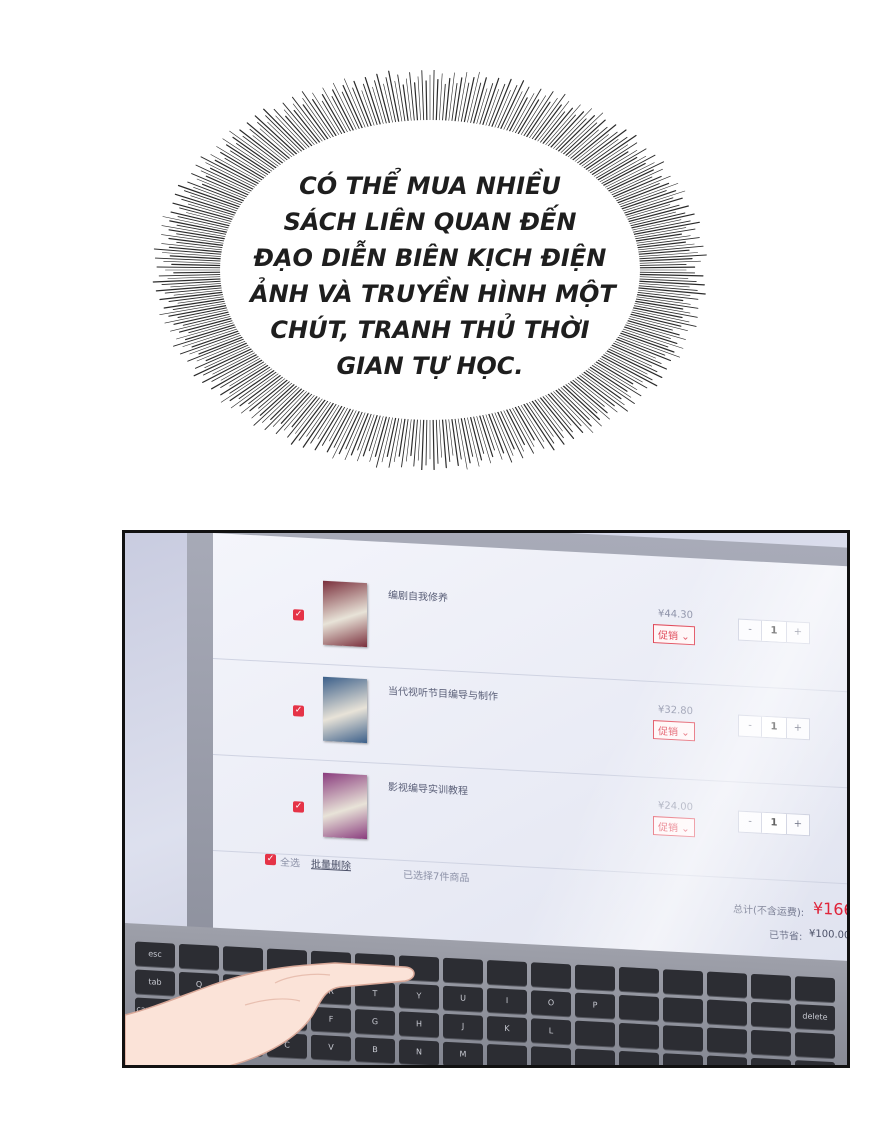 The width and height of the screenshot is (880, 1132). What do you see at coordinates (595, 1005) in the screenshot?
I see `keyboard-key: P` at bounding box center [595, 1005].